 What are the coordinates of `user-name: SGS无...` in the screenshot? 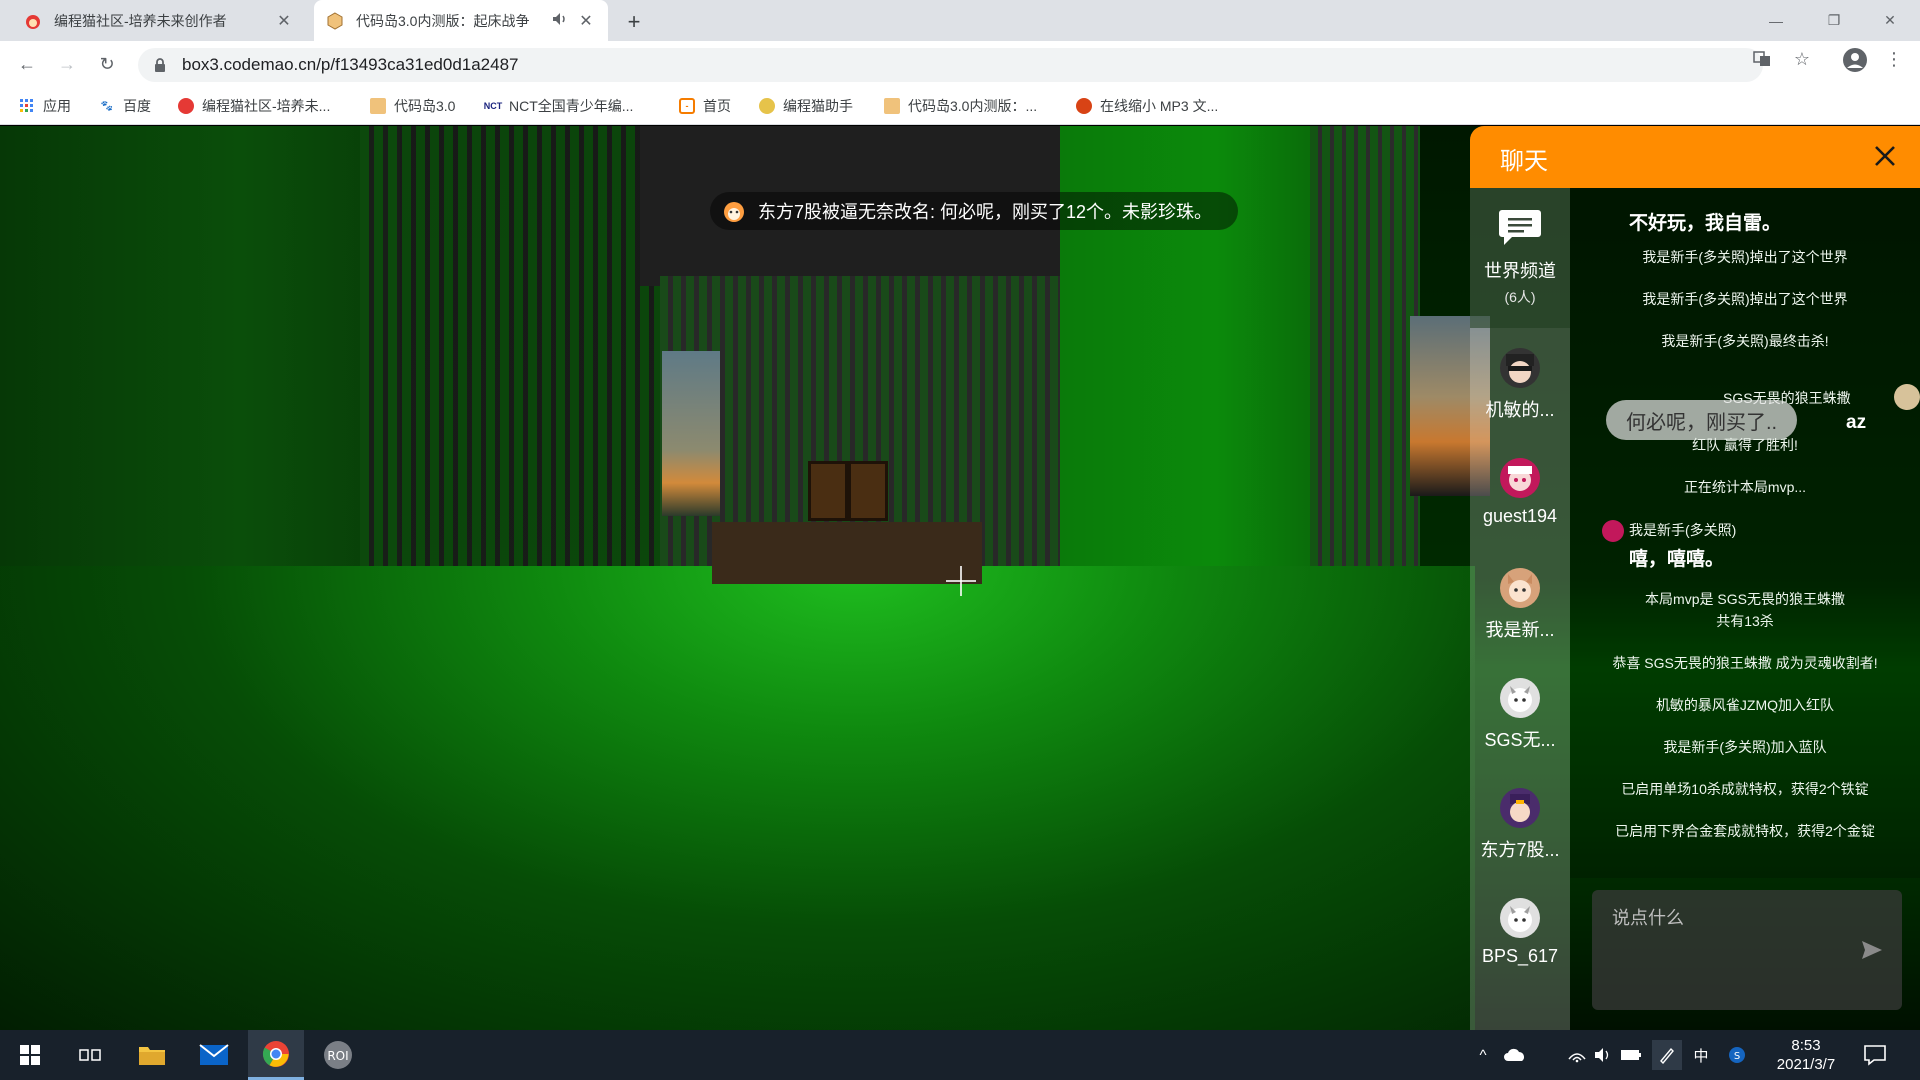 It's located at (1520, 740).